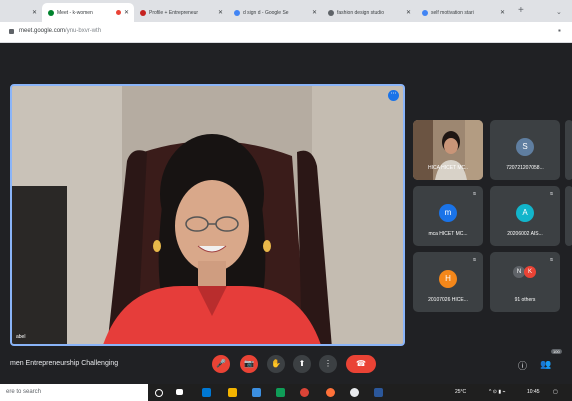 Image resolution: width=572 pixels, height=401 pixels. I want to click on clock-label: 10:45, so click(533, 392).